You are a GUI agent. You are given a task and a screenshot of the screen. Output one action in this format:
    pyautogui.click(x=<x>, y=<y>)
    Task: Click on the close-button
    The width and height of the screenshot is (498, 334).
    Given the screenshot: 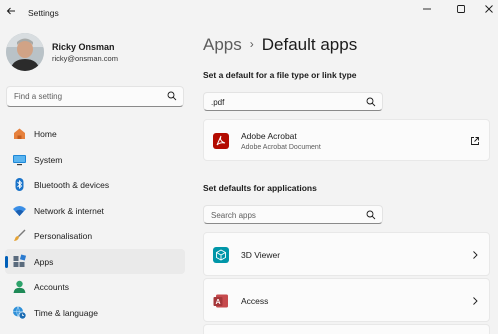 What is the action you would take?
    pyautogui.click(x=489, y=9)
    